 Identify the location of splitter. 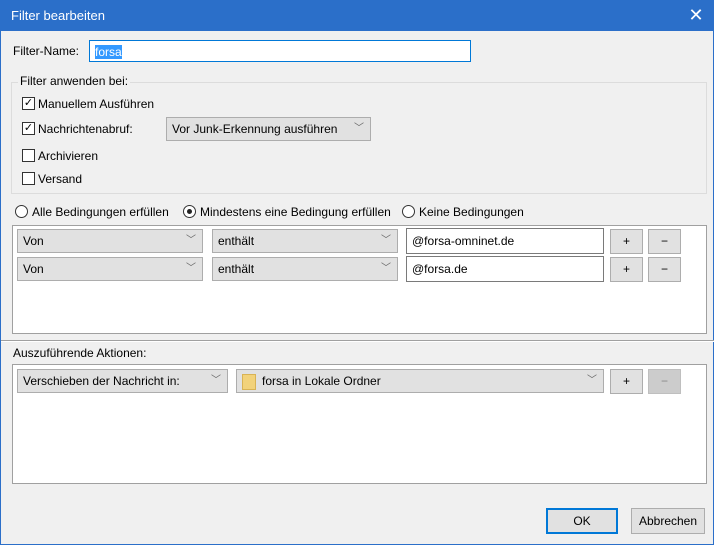
(357, 341).